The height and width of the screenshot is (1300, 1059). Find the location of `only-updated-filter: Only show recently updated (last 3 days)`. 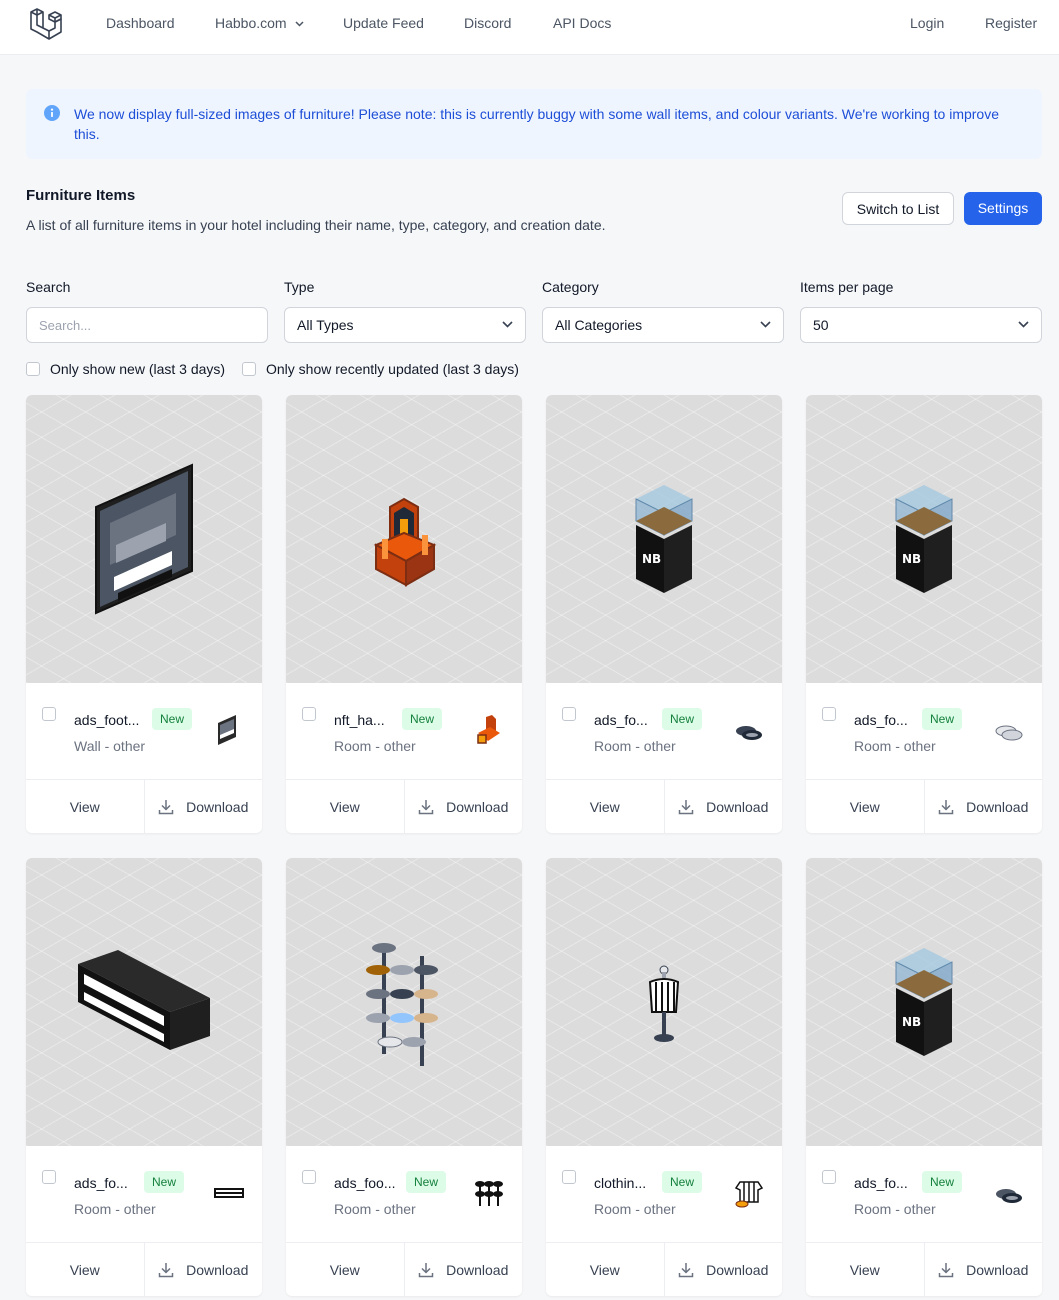

only-updated-filter: Only show recently updated (last 3 days) is located at coordinates (380, 369).